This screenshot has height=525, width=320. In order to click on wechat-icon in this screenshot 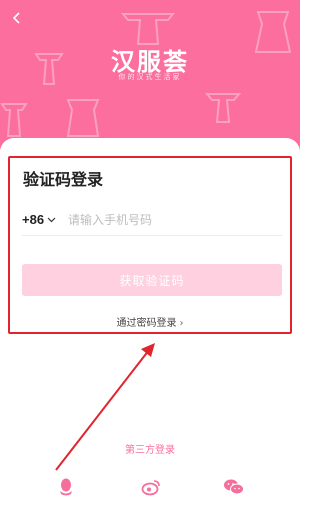, I will do `click(234, 487)`.